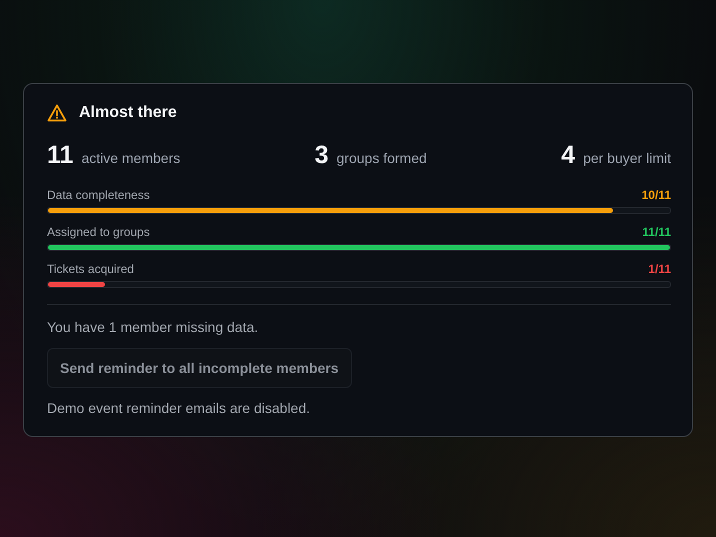 Image resolution: width=716 pixels, height=537 pixels. What do you see at coordinates (568, 155) in the screenshot?
I see `stat-value: 4` at bounding box center [568, 155].